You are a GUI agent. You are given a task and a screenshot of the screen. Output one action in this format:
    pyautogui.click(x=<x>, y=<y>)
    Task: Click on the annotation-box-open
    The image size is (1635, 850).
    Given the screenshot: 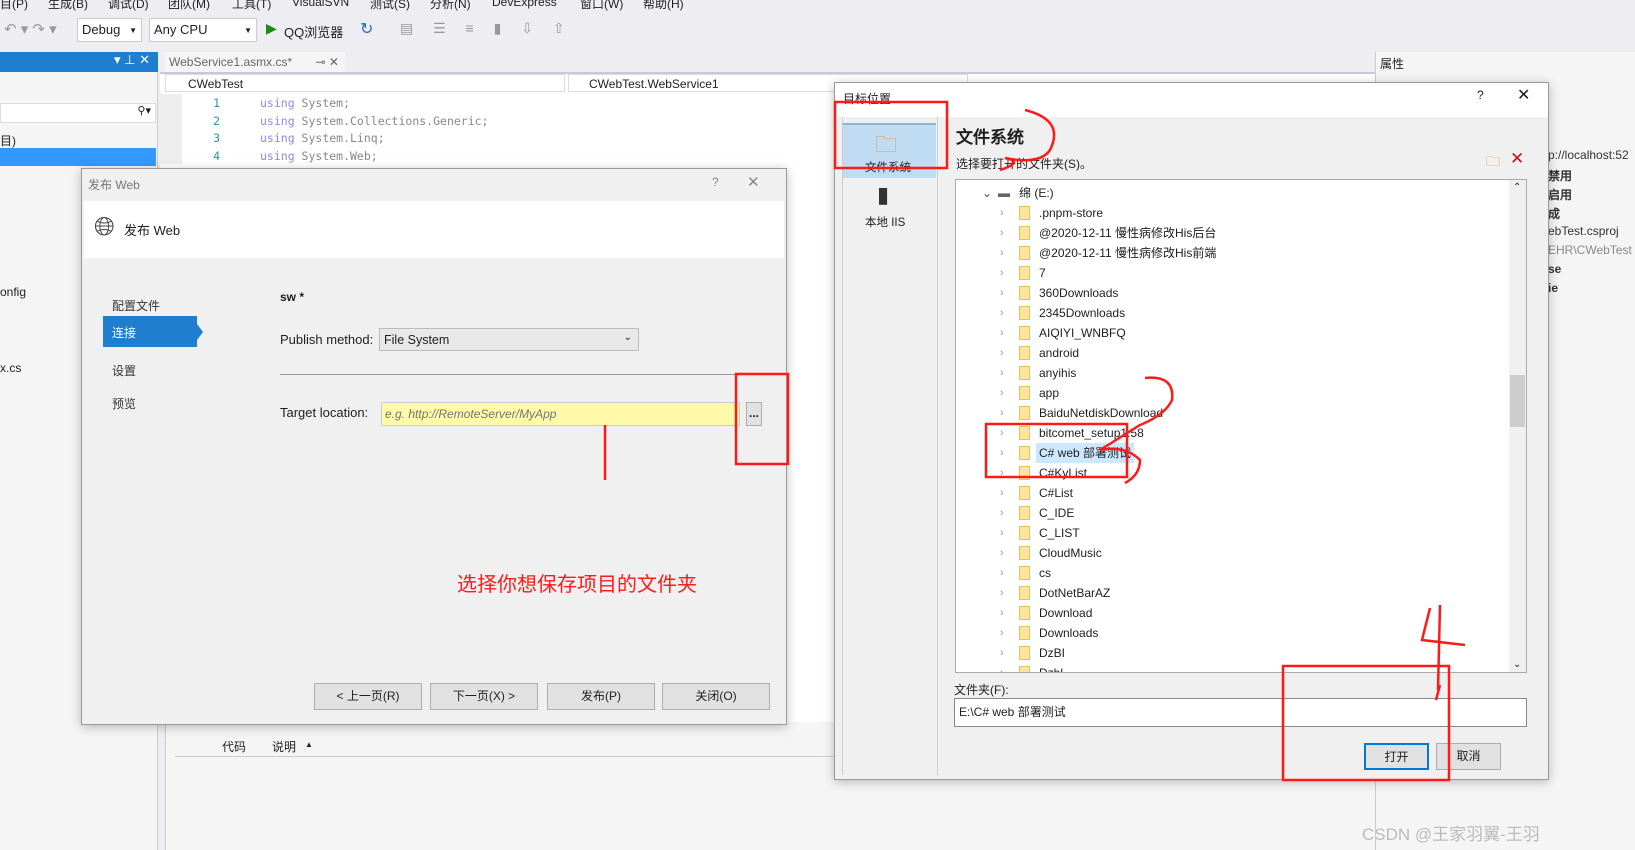 What is the action you would take?
    pyautogui.click(x=1366, y=723)
    